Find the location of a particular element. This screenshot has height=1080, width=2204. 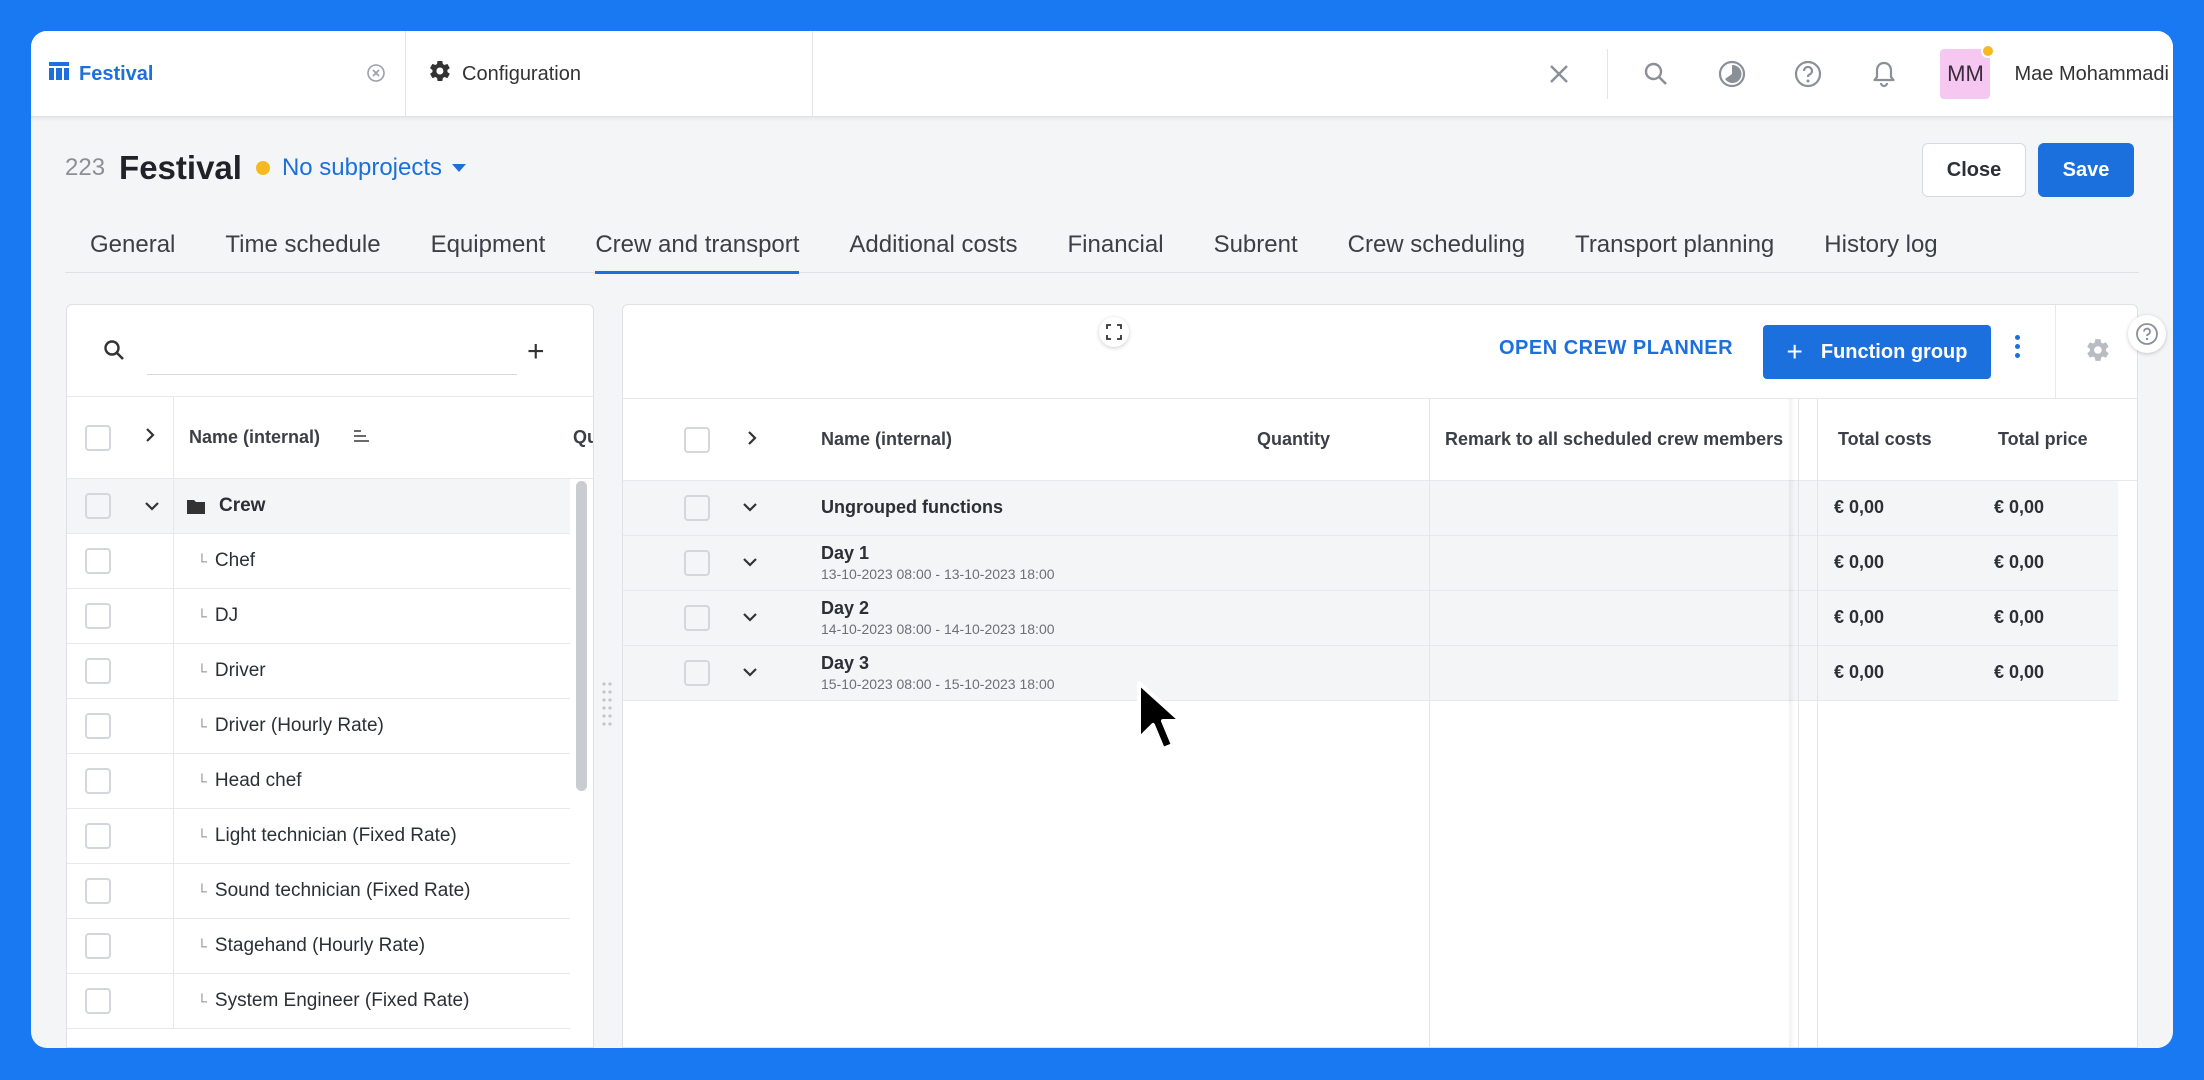

more-options-icon is located at coordinates (2018, 348).